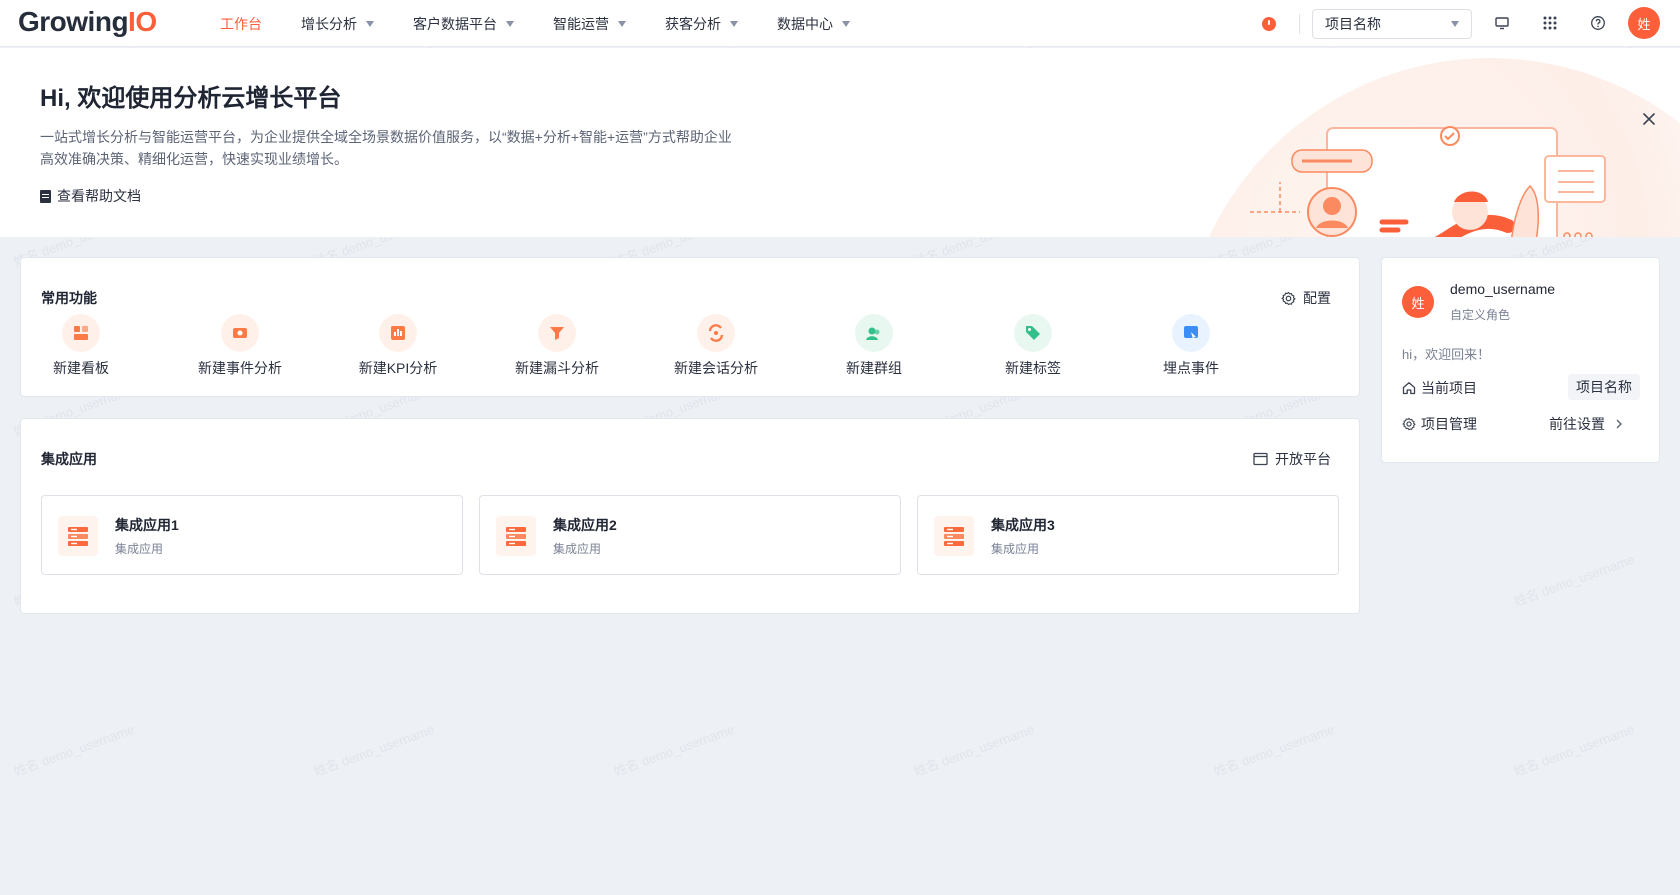  Describe the element at coordinates (1260, 459) in the screenshot. I see `window-icon` at that location.